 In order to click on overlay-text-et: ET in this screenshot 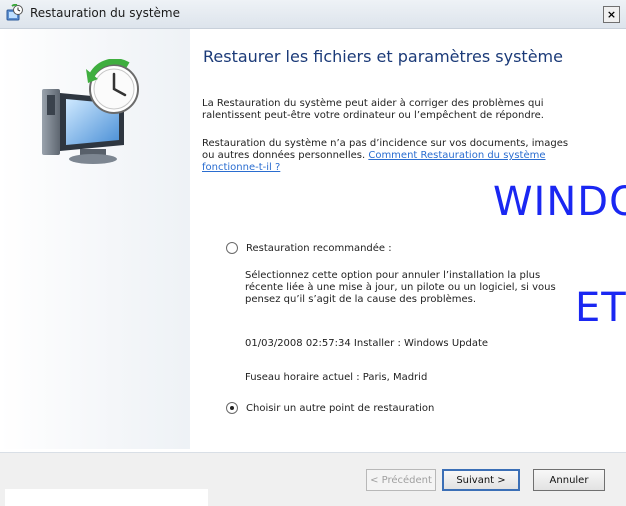, I will do `click(600, 308)`.